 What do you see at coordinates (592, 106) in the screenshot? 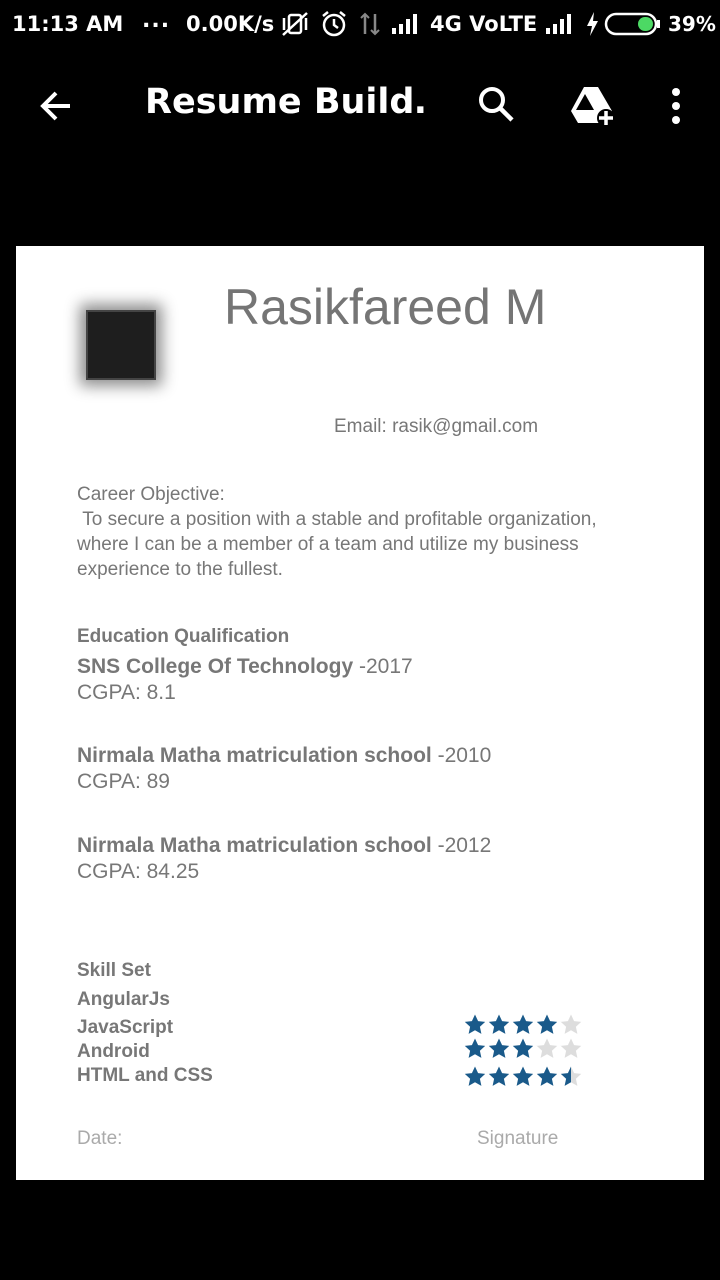
I see `drive-add-icon` at bounding box center [592, 106].